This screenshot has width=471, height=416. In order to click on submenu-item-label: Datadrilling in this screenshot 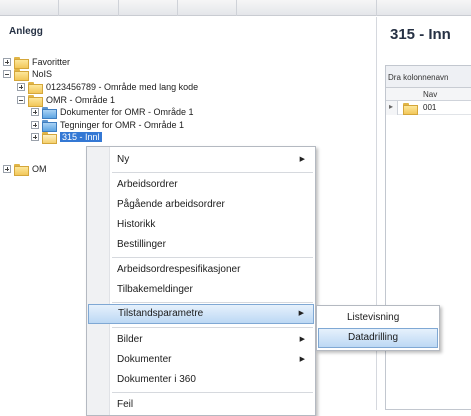, I will do `click(373, 337)`.